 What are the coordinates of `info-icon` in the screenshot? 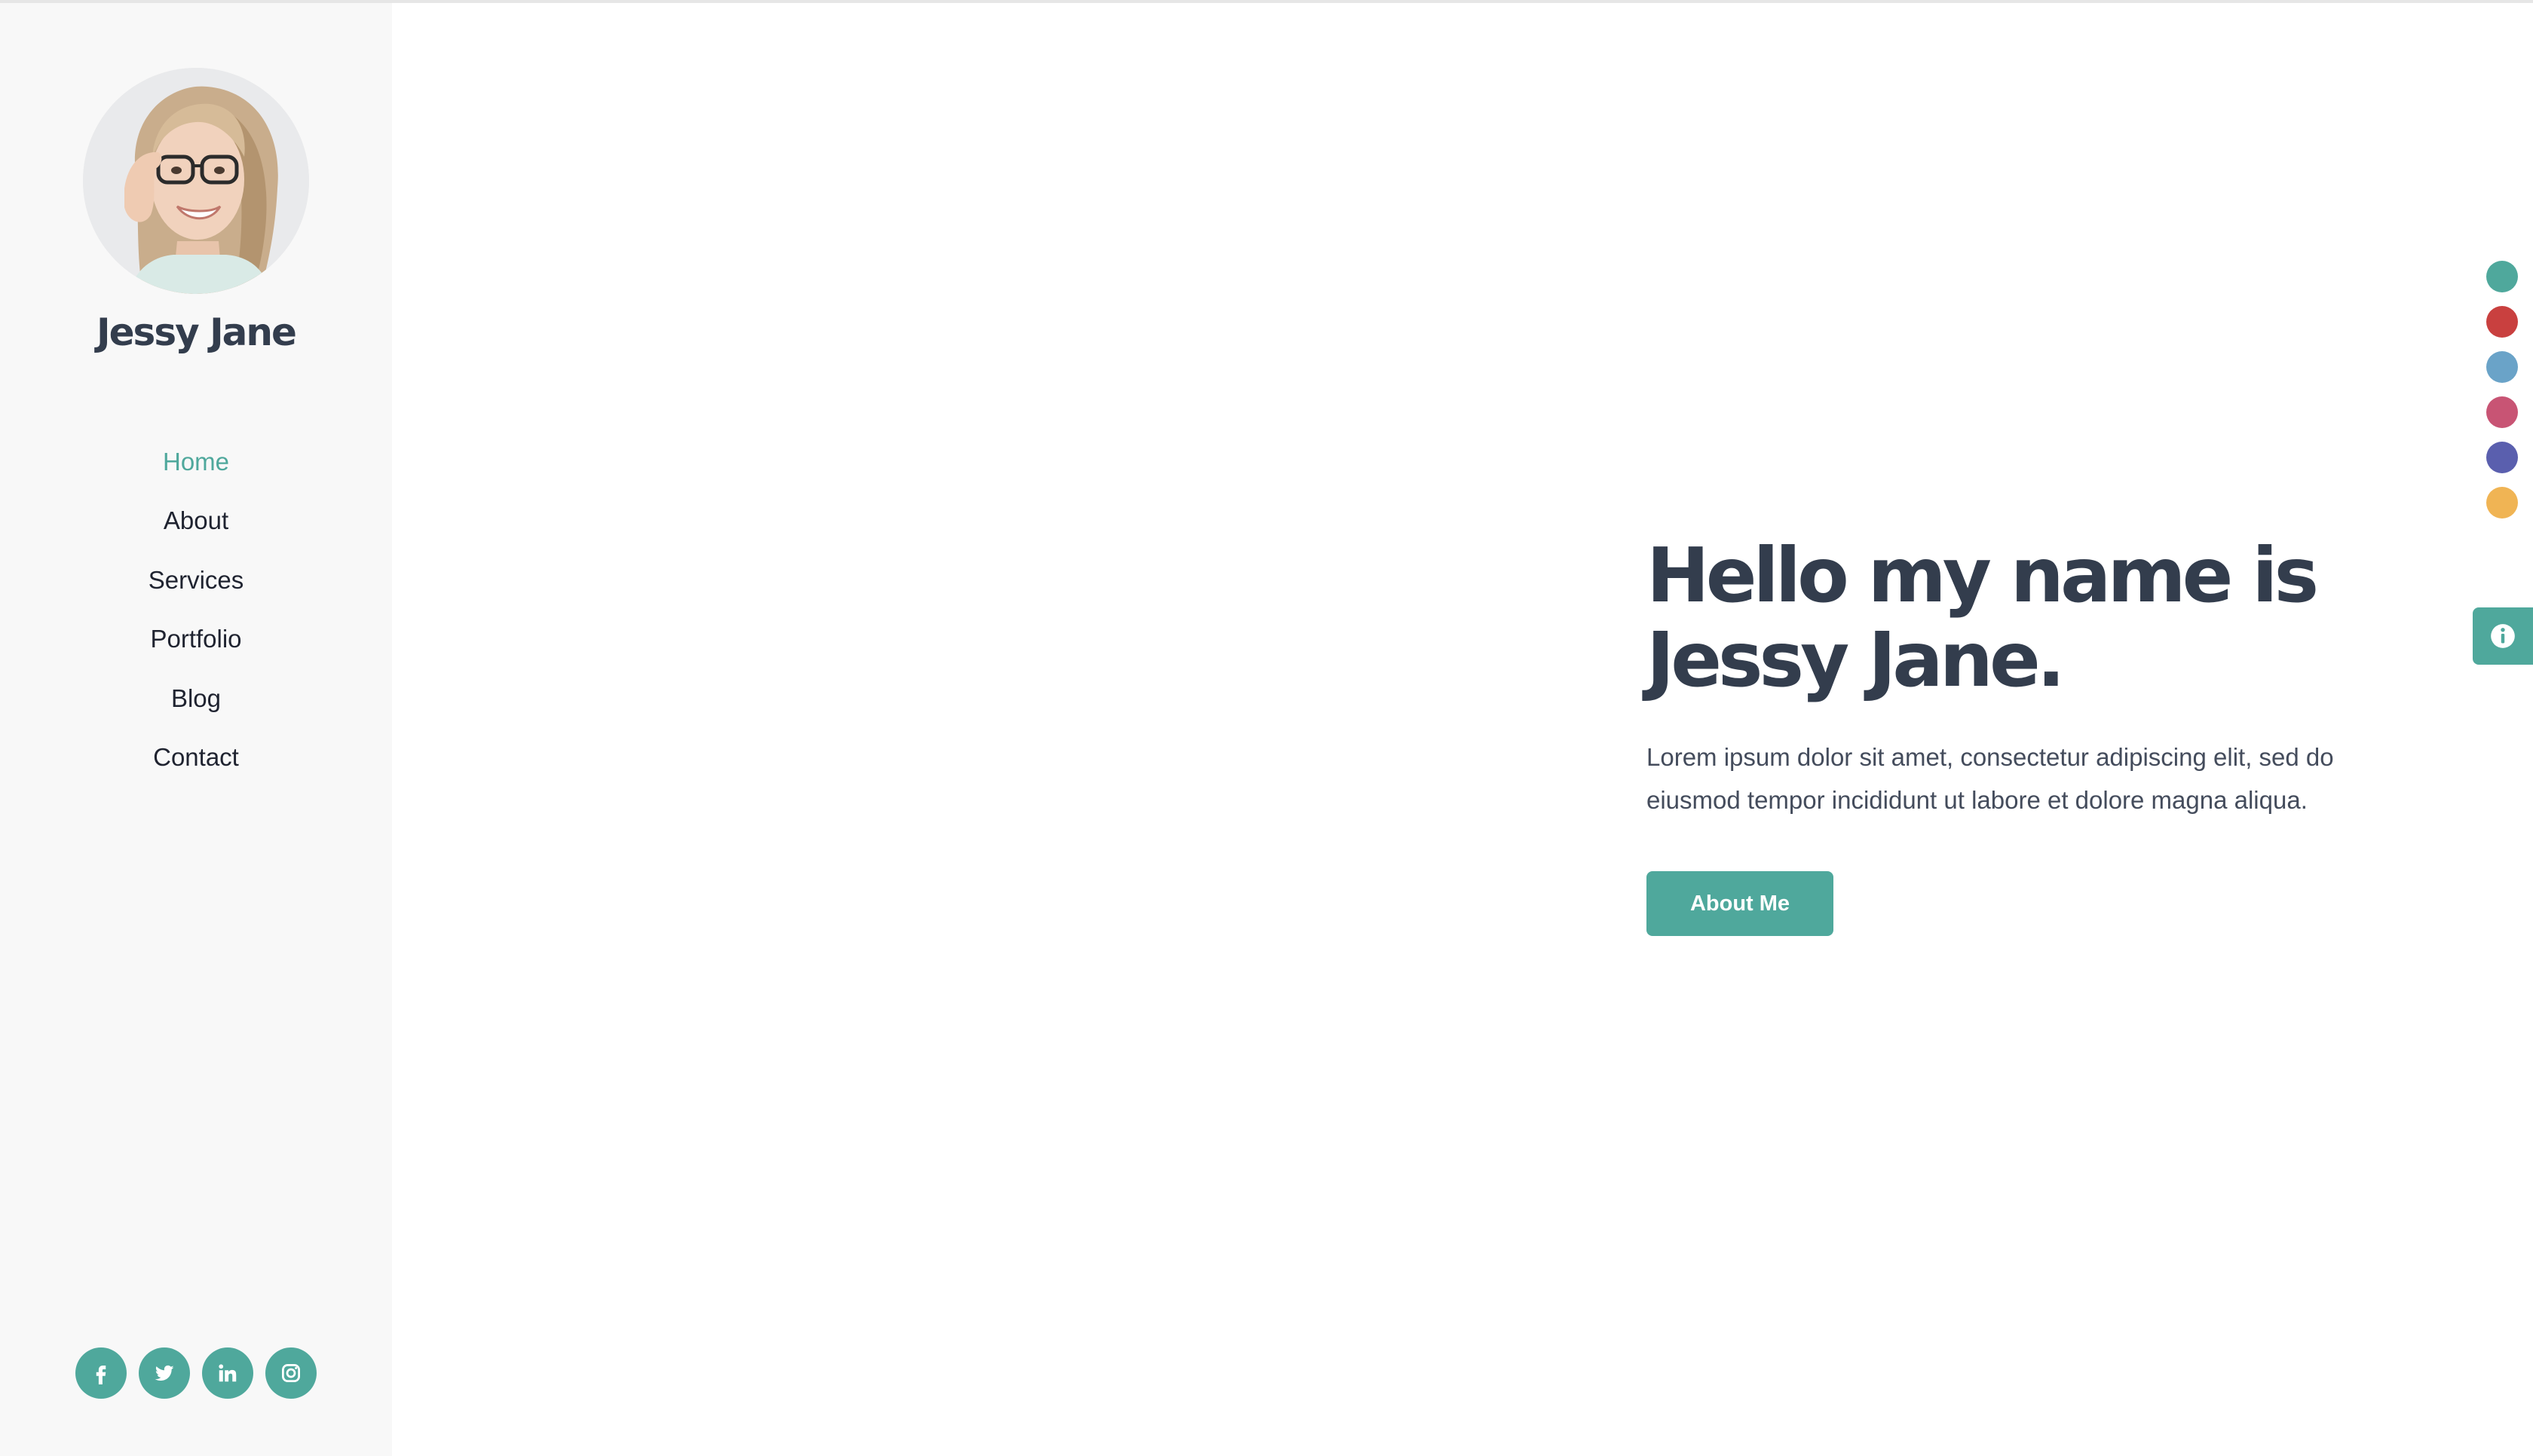 It's located at (2503, 636).